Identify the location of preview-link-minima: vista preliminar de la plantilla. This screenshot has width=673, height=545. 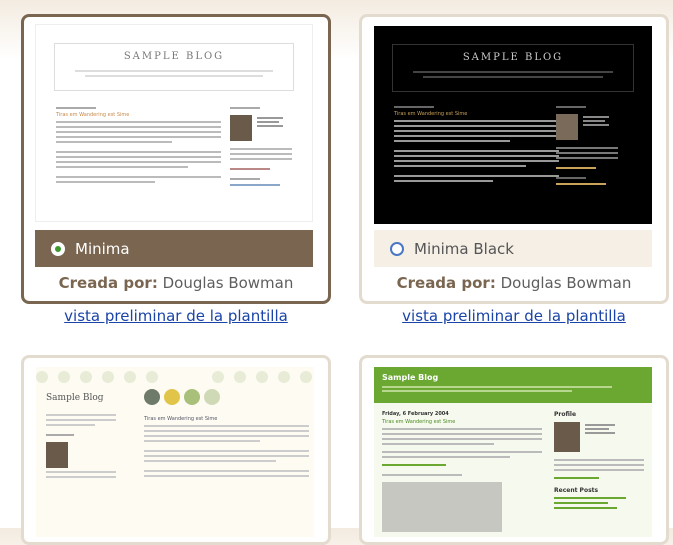
(176, 316).